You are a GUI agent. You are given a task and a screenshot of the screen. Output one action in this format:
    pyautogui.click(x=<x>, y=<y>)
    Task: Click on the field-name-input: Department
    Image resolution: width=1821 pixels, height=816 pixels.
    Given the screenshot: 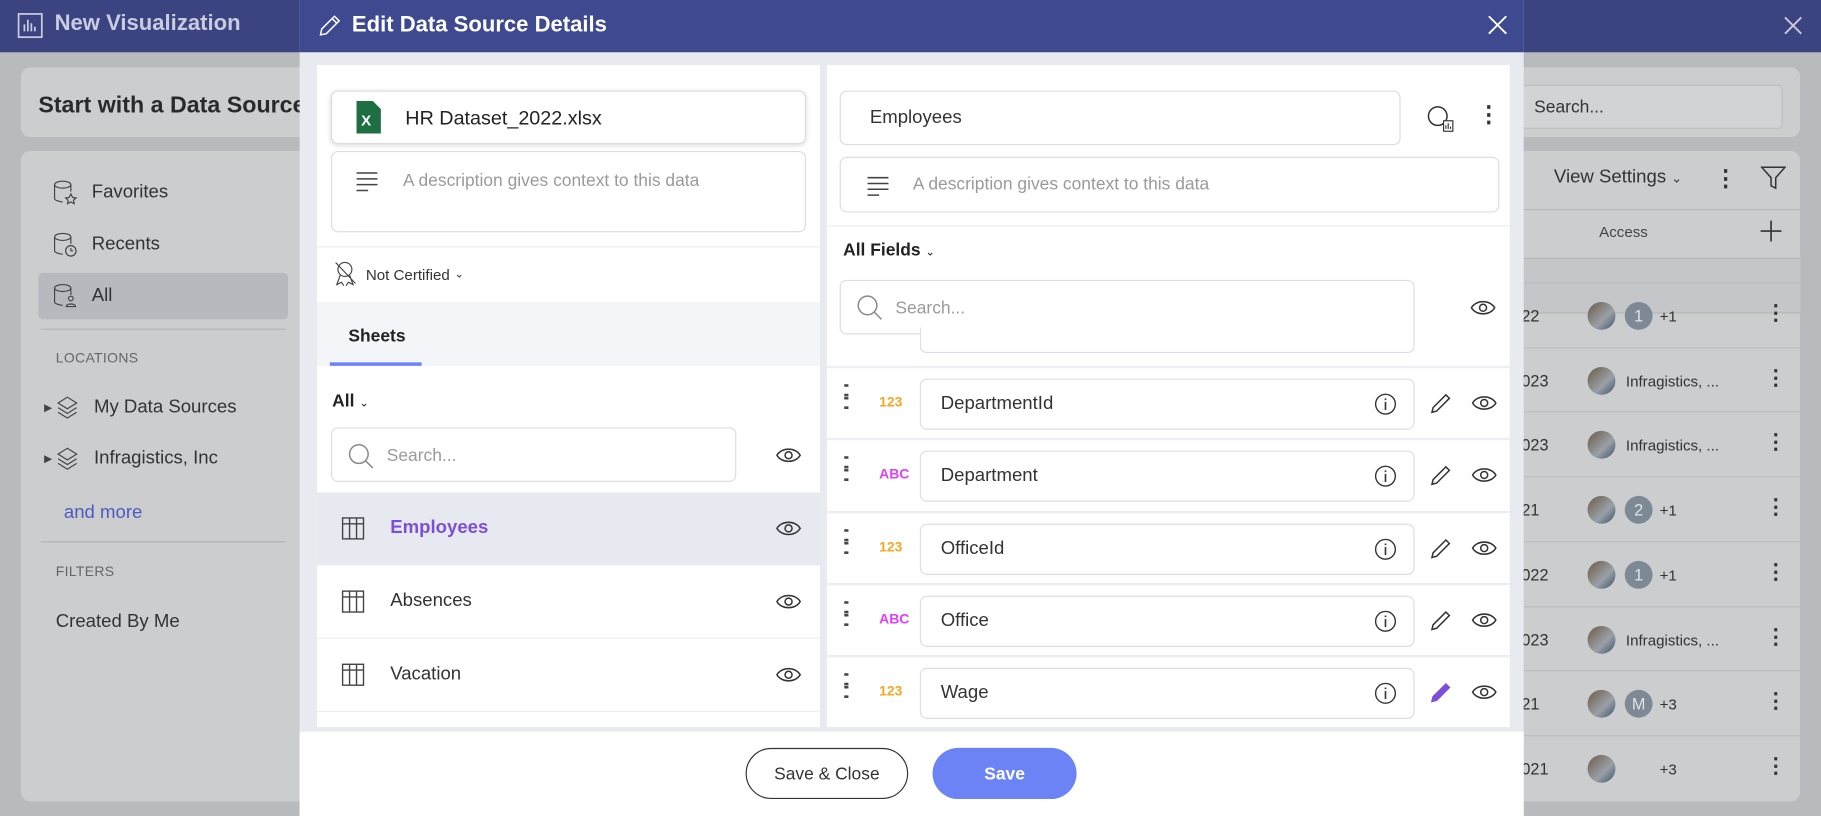 What is the action you would take?
    pyautogui.click(x=1167, y=476)
    